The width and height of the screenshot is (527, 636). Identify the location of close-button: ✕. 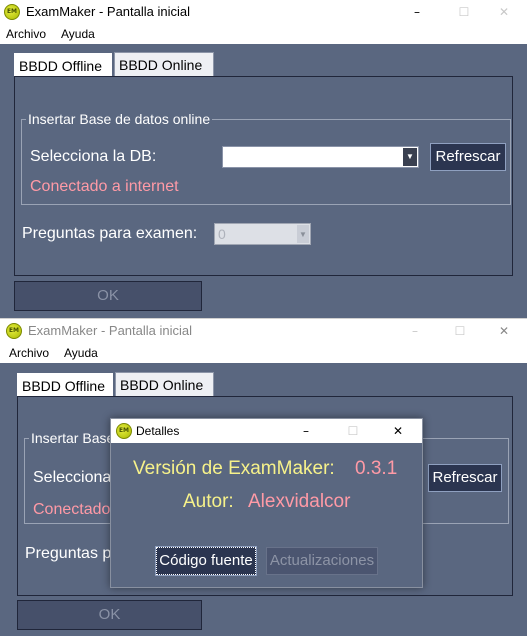
(504, 12).